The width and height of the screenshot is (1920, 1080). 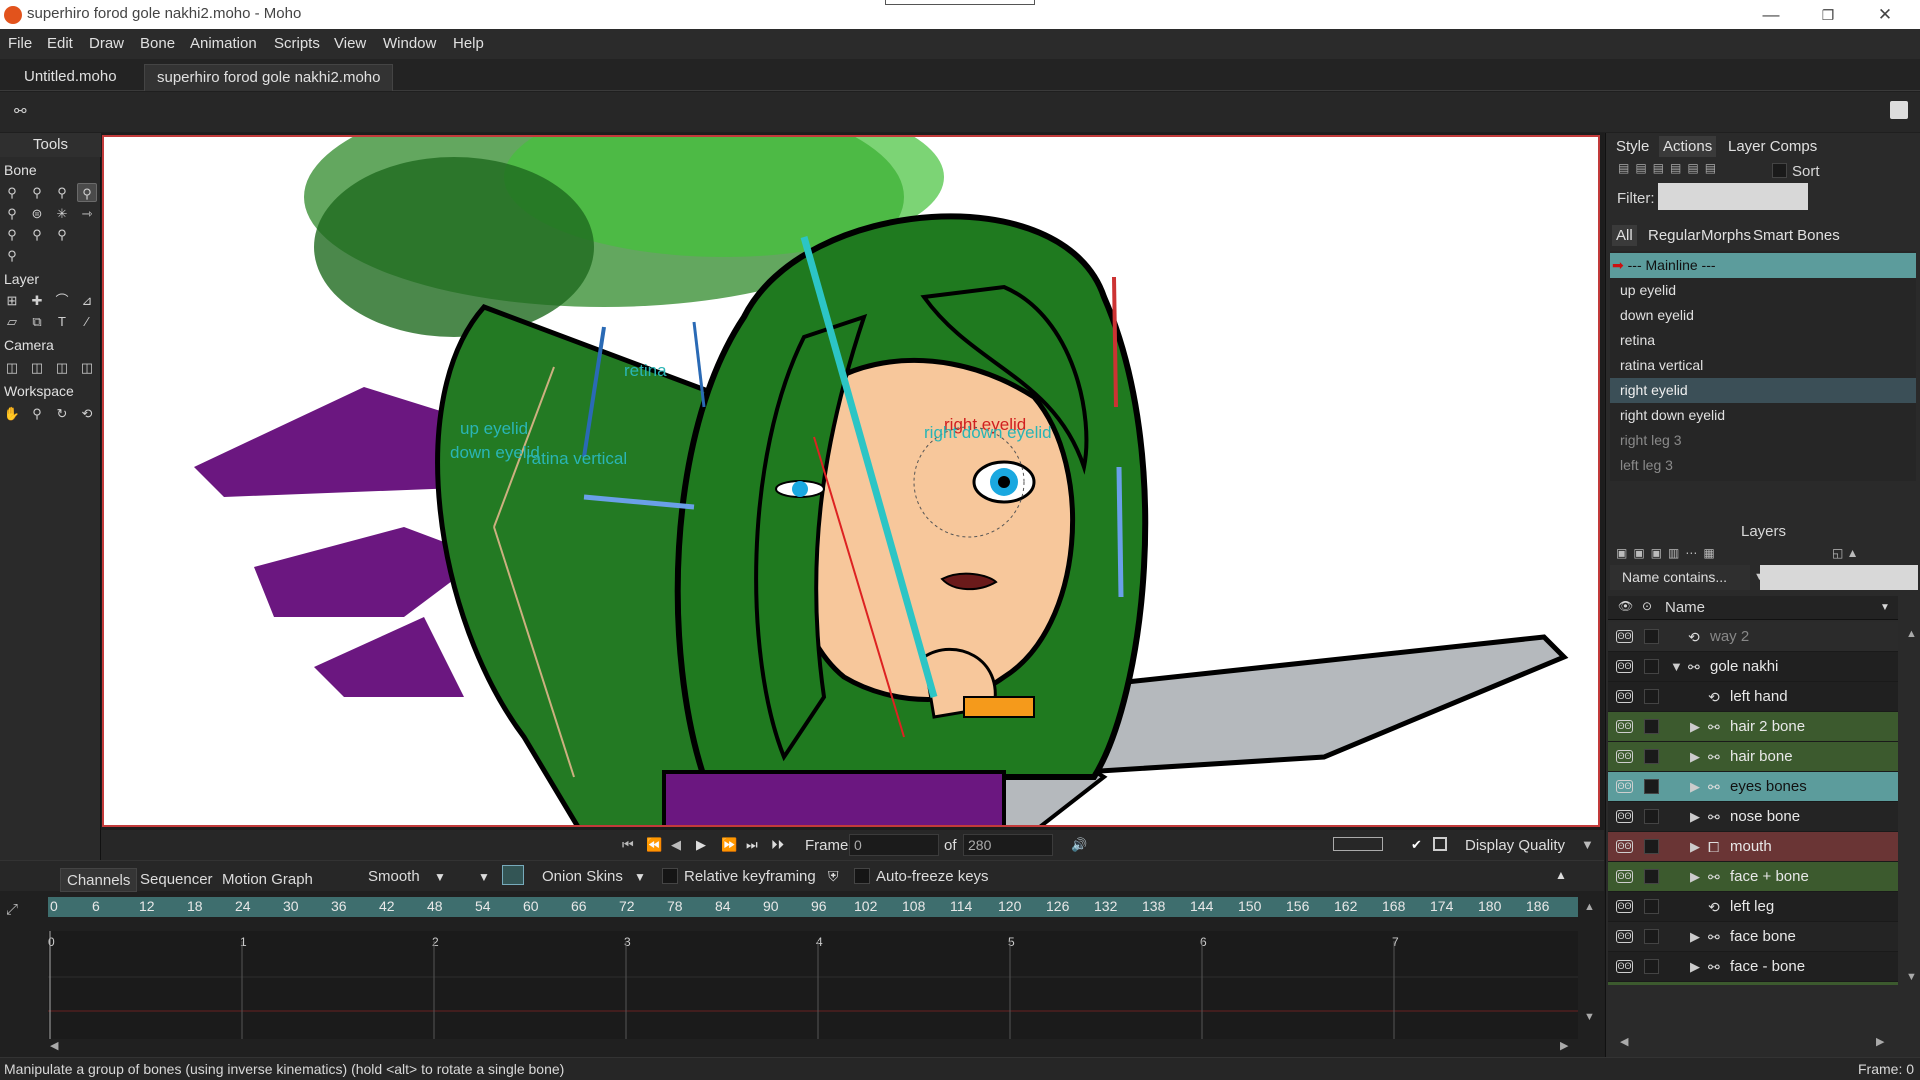 I want to click on channel-tracks: 0 1 2 3 4 5 6 7, so click(x=813, y=985).